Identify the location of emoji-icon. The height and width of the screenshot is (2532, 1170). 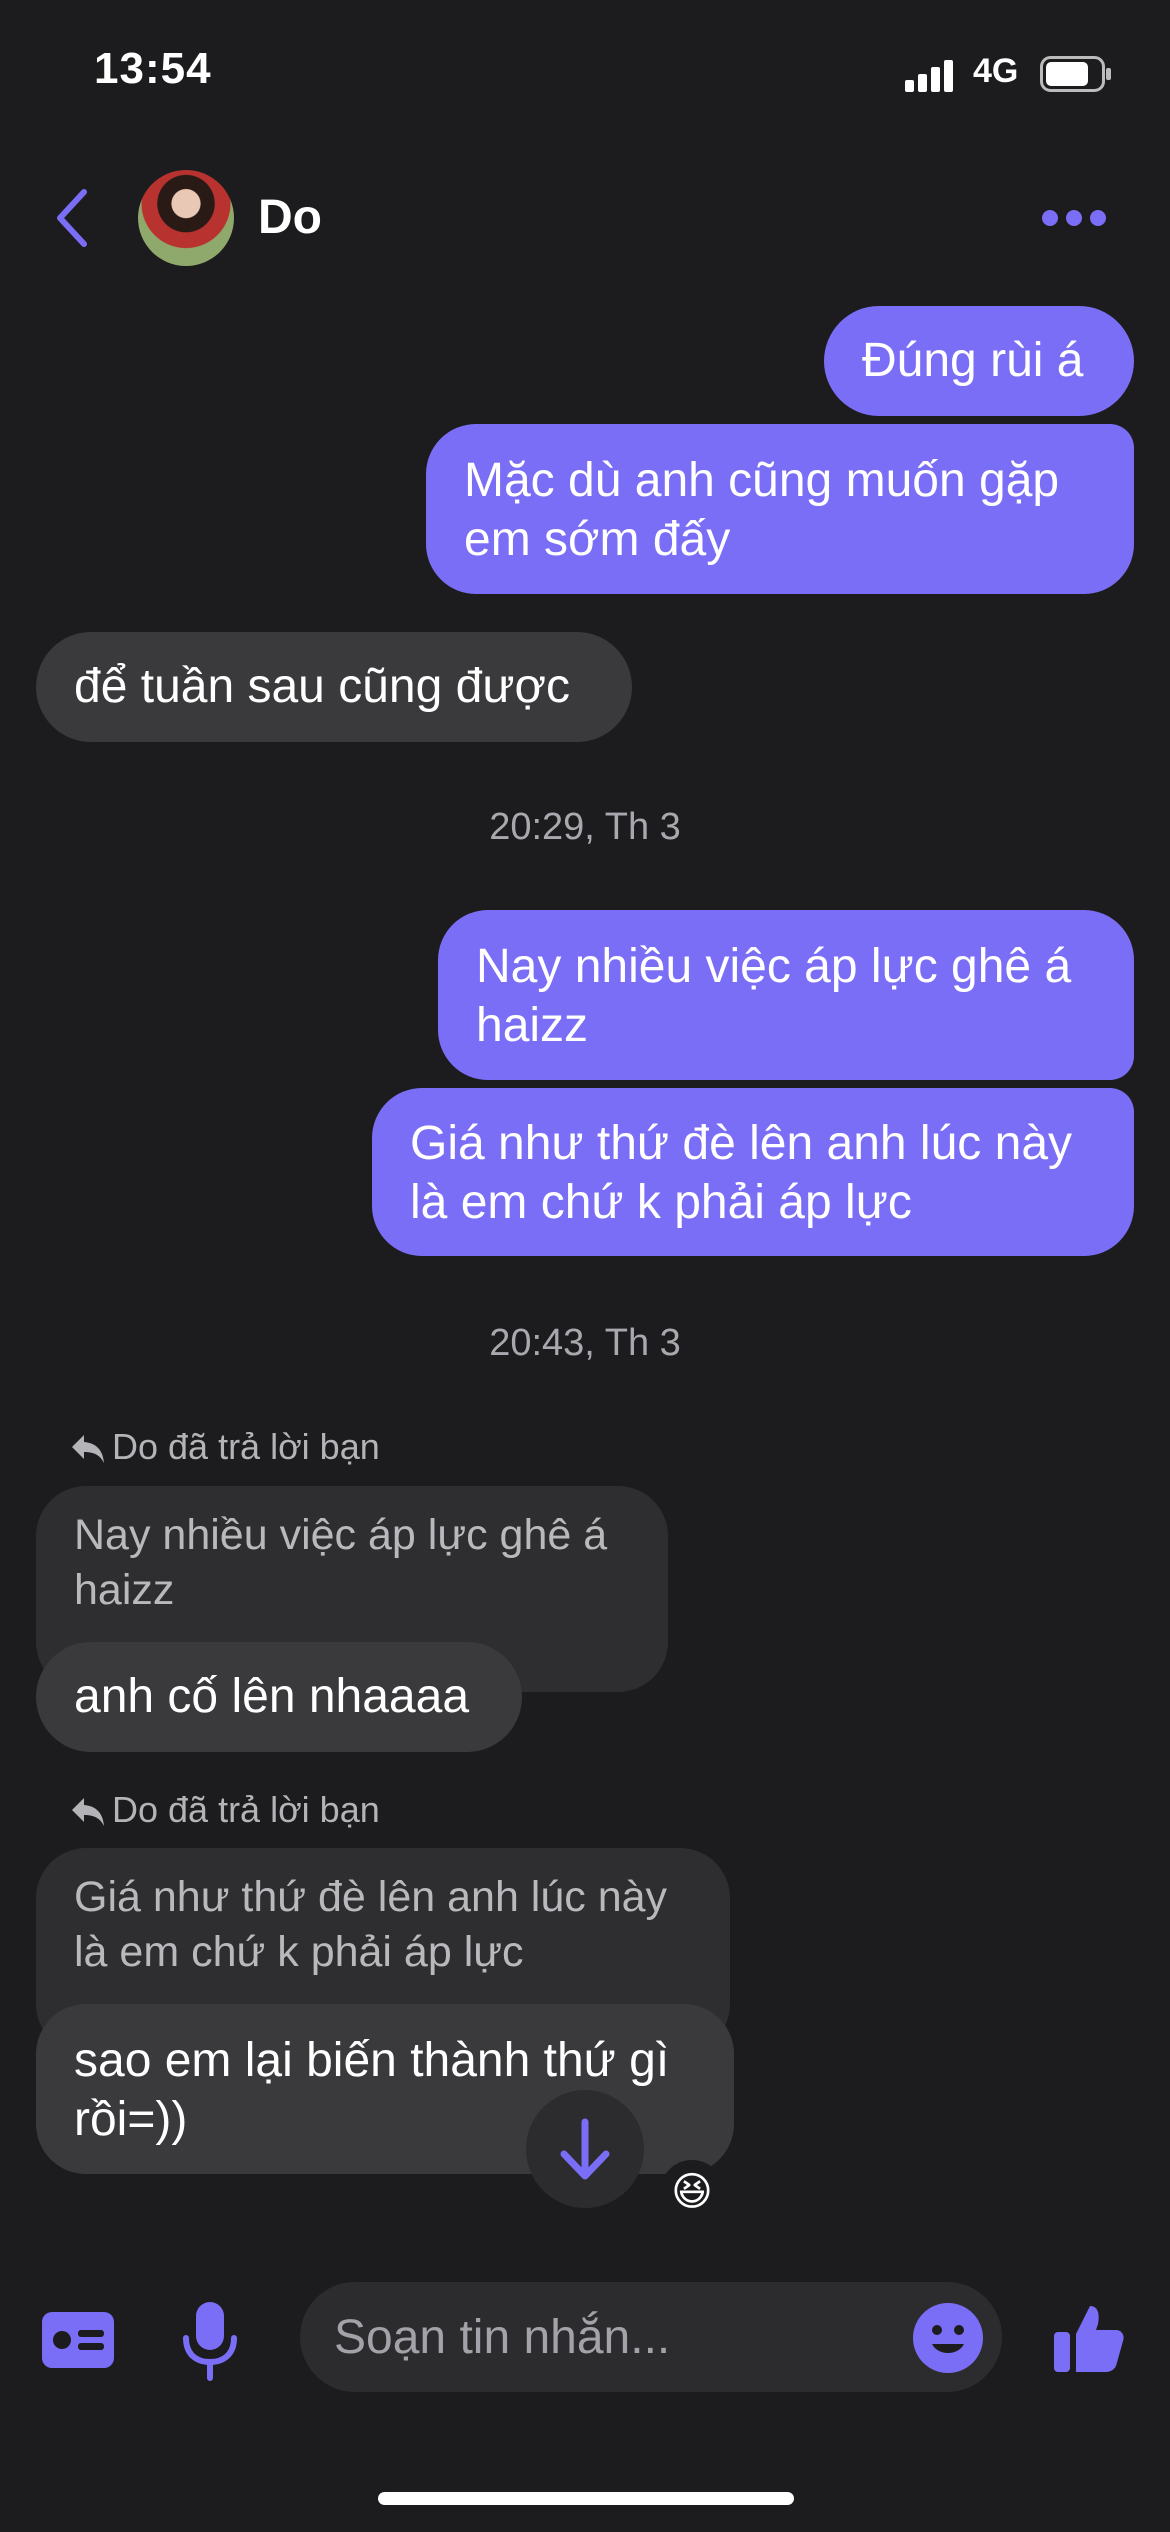
(948, 2338).